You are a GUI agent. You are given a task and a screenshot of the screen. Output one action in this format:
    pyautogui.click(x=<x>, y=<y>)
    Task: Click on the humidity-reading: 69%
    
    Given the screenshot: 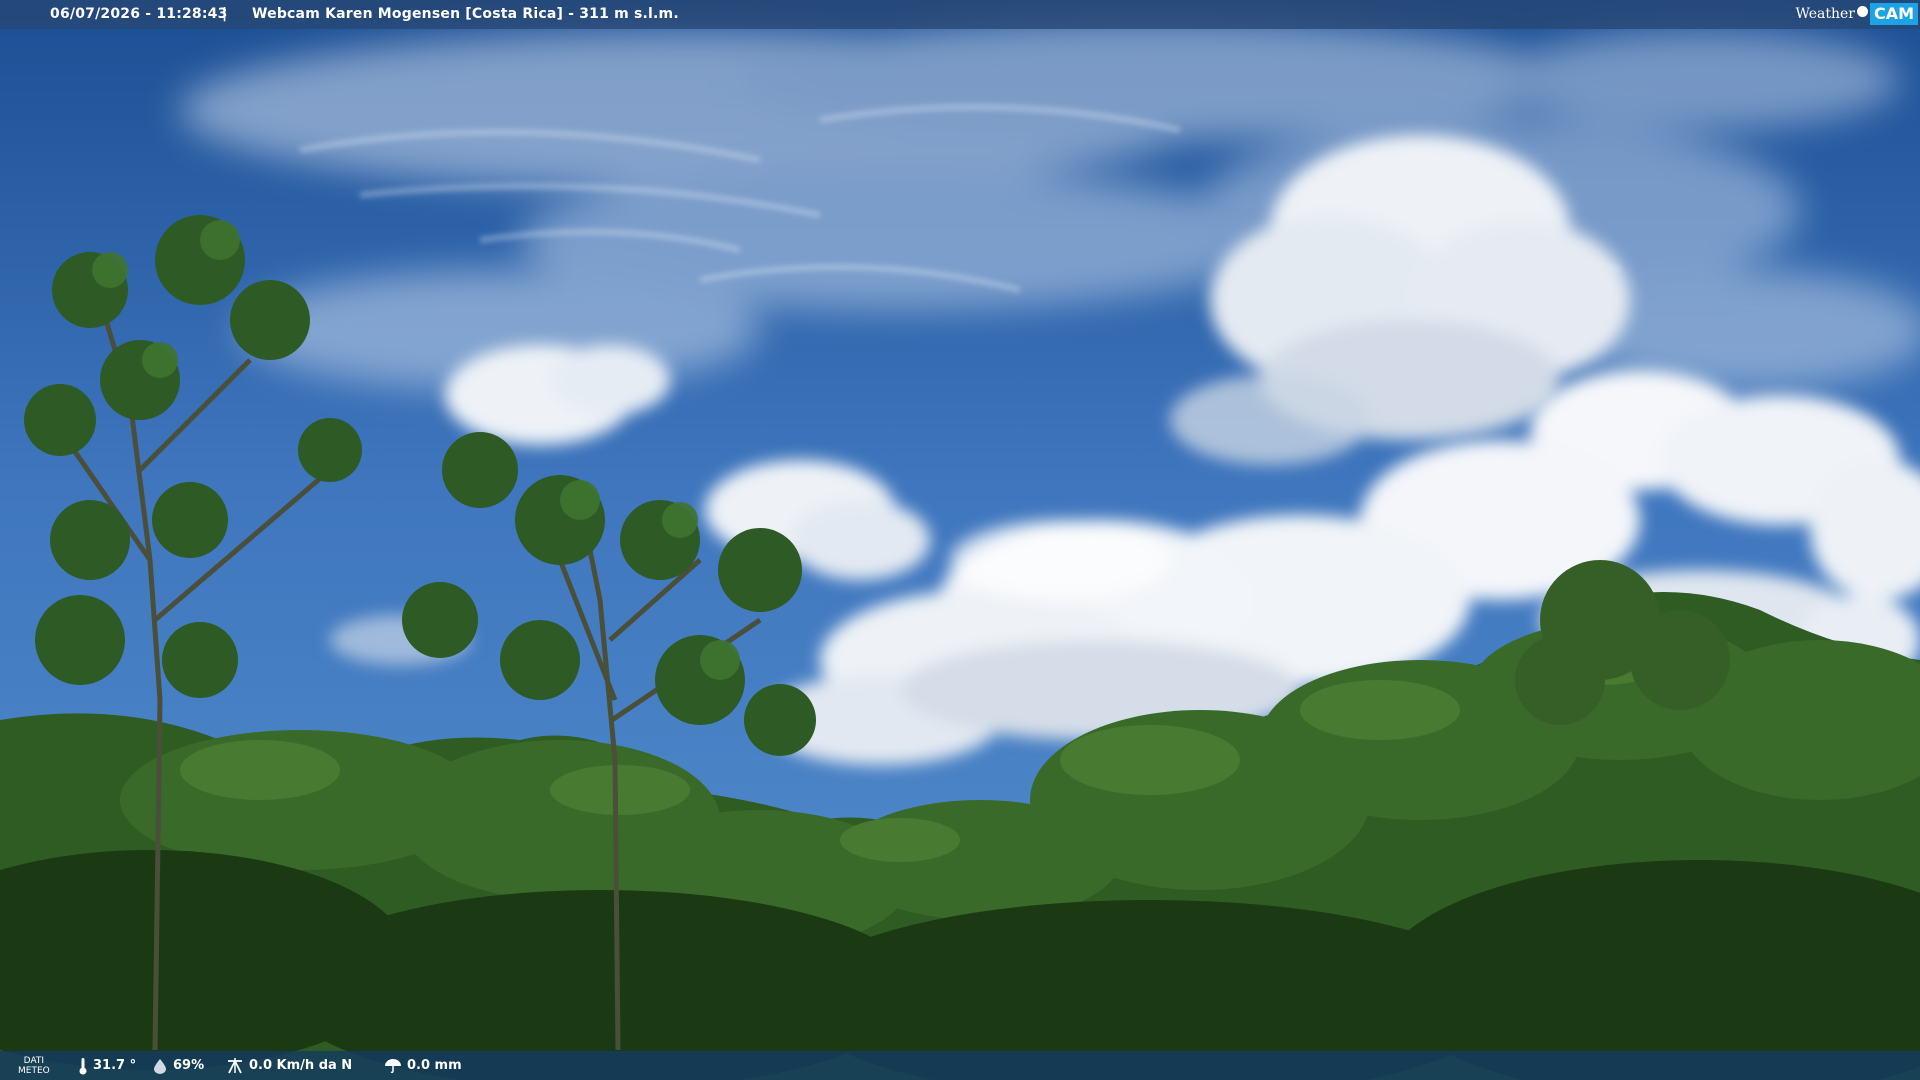 What is the action you would take?
    pyautogui.click(x=178, y=1065)
    